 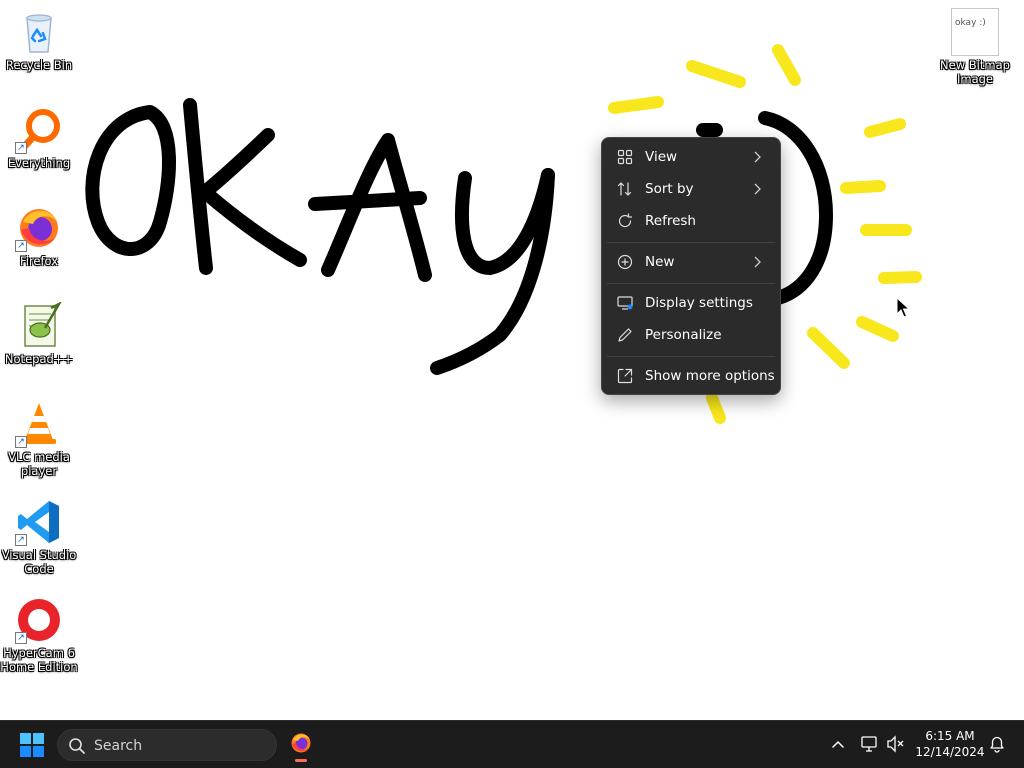 I want to click on menu-item-refresh: Refresh, so click(x=691, y=221).